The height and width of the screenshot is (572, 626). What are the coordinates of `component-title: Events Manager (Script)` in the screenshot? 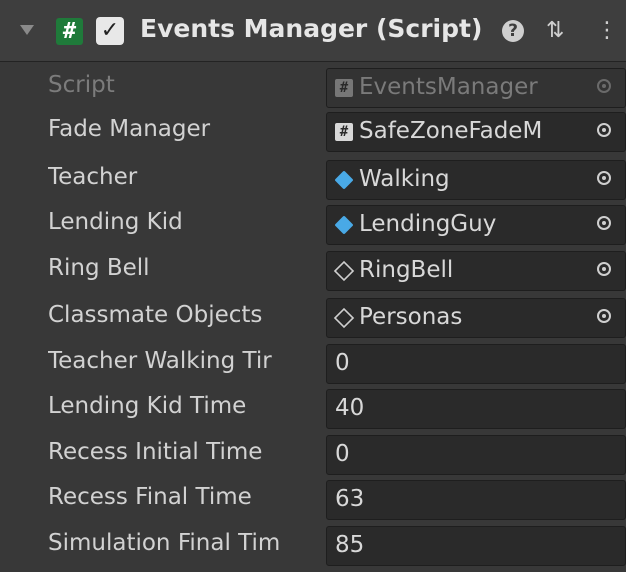 It's located at (311, 28).